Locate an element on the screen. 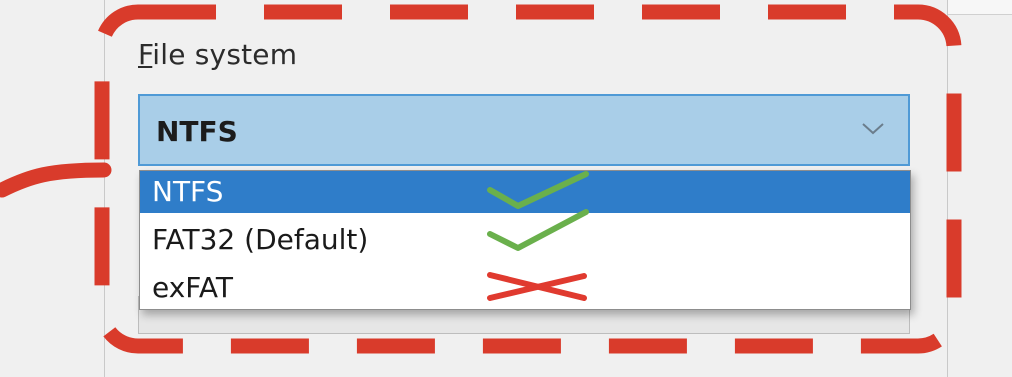  file-system-label: File system is located at coordinates (217, 54).